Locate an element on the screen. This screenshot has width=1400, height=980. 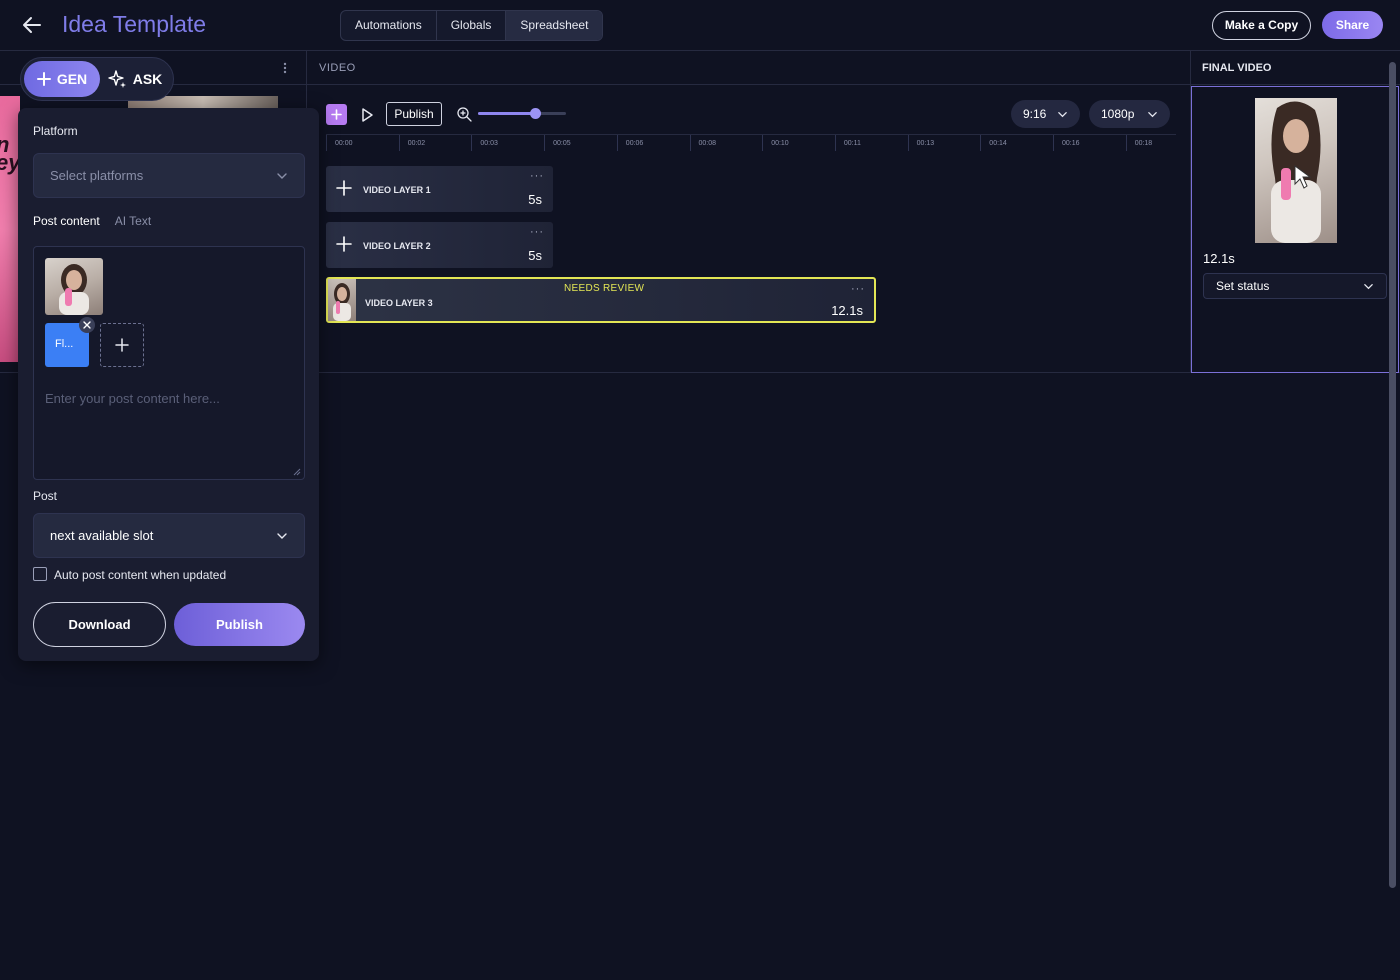
aspect-ratio-select: 9:16 is located at coordinates (1045, 114).